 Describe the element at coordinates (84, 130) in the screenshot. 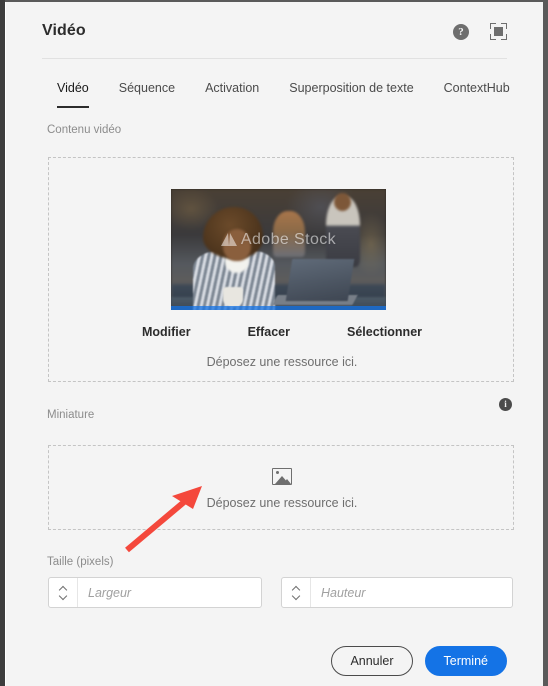

I see `video-content-label: Contenu vidéo` at that location.